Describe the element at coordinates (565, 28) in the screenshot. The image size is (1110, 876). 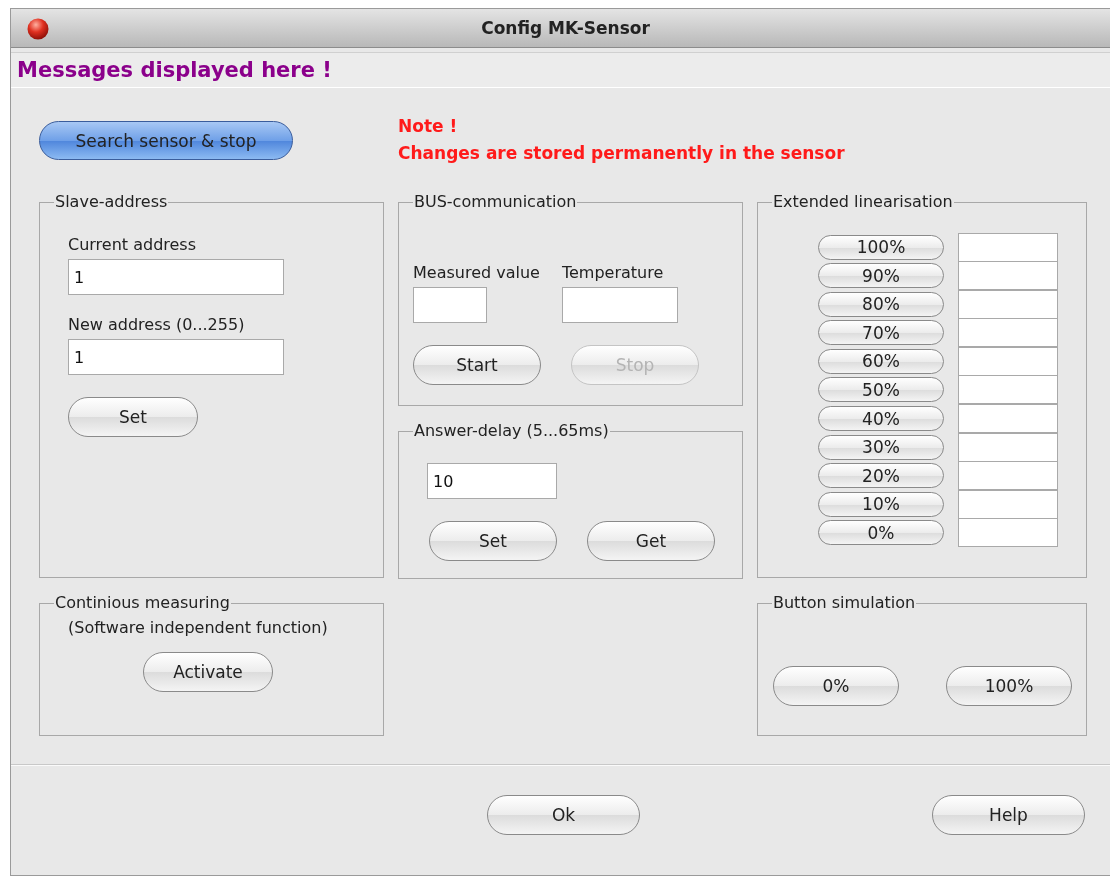
I see `window-title: Config MK-Sensor` at that location.